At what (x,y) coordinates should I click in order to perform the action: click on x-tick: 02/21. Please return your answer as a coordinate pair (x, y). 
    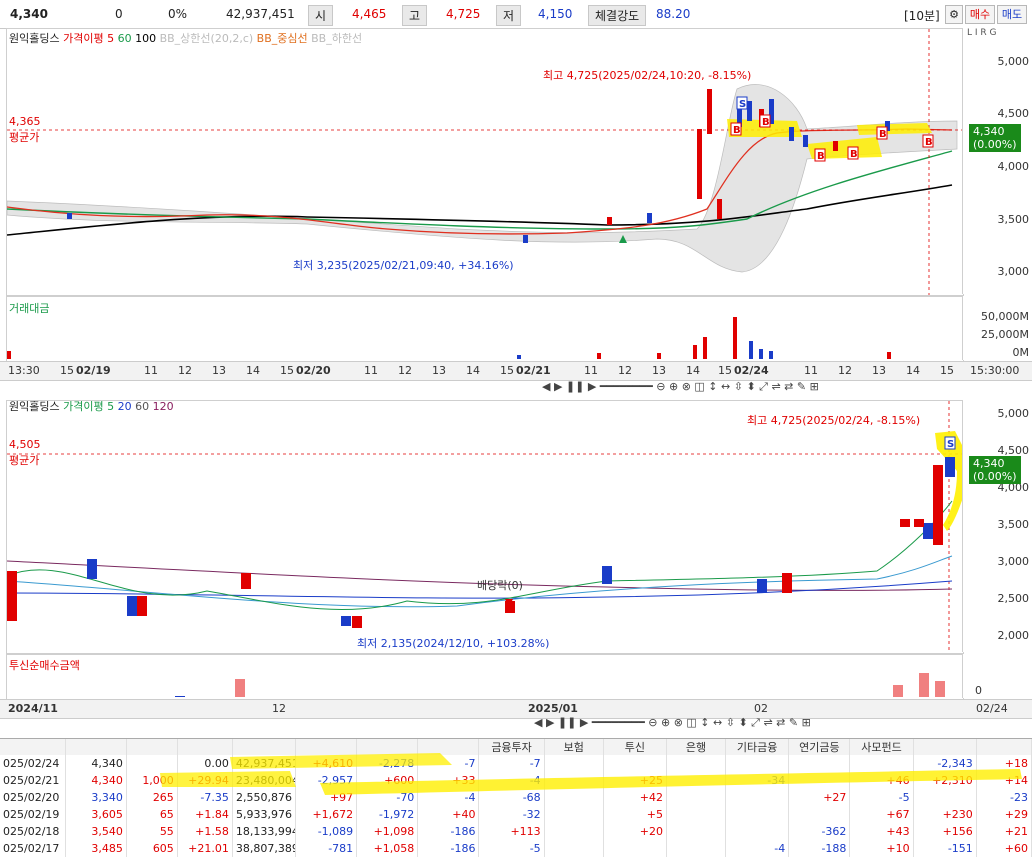
    Looking at the image, I should click on (533, 370).